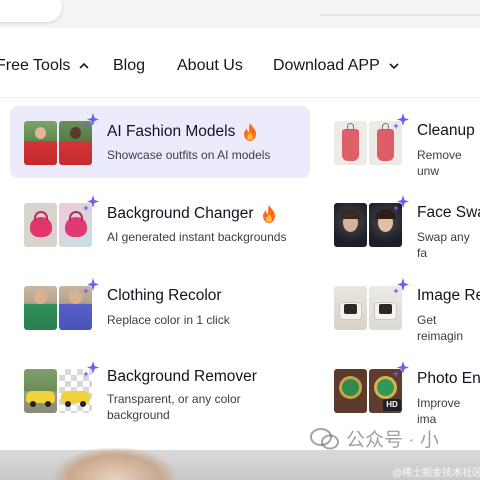 This screenshot has width=480, height=480. I want to click on top-navigation: Free Tools Blog About Us Download APP, so click(240, 63).